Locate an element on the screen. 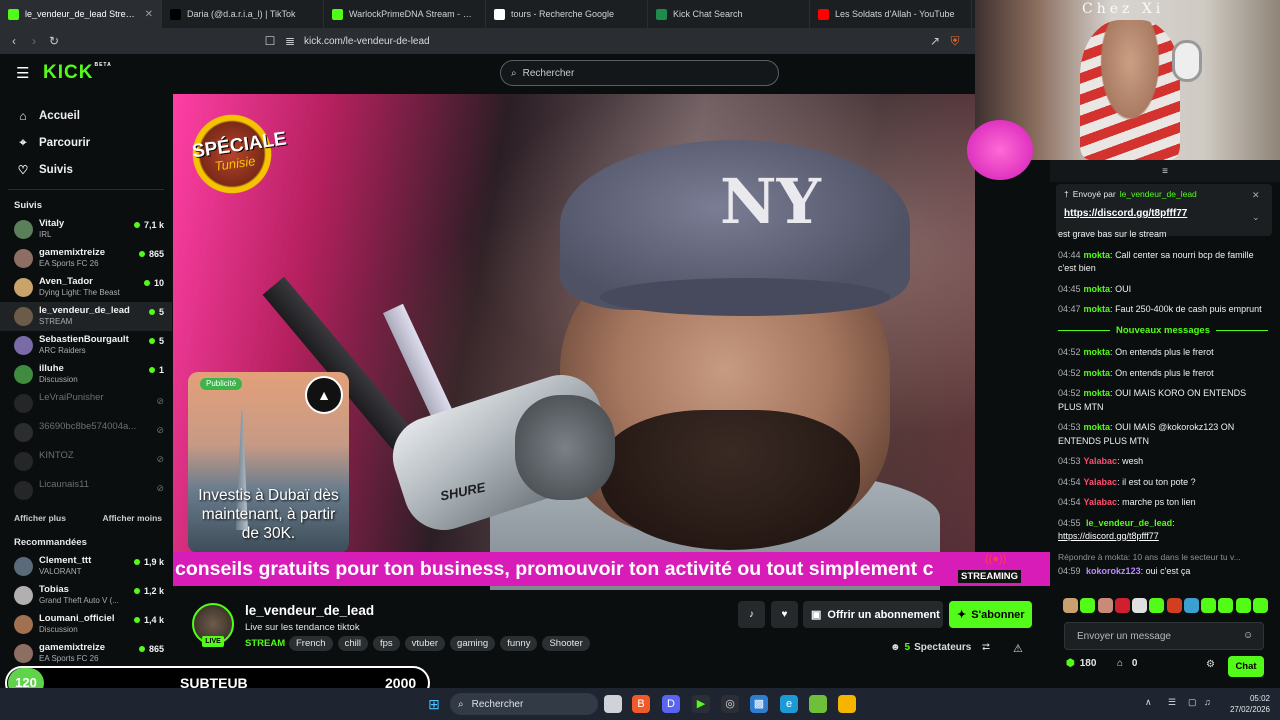  browser-tab: Les Soldats d'Allah - YouTube is located at coordinates (891, 14).